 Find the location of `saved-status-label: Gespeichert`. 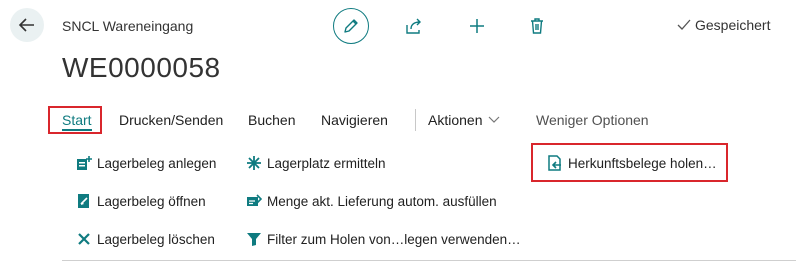

saved-status-label: Gespeichert is located at coordinates (733, 25).